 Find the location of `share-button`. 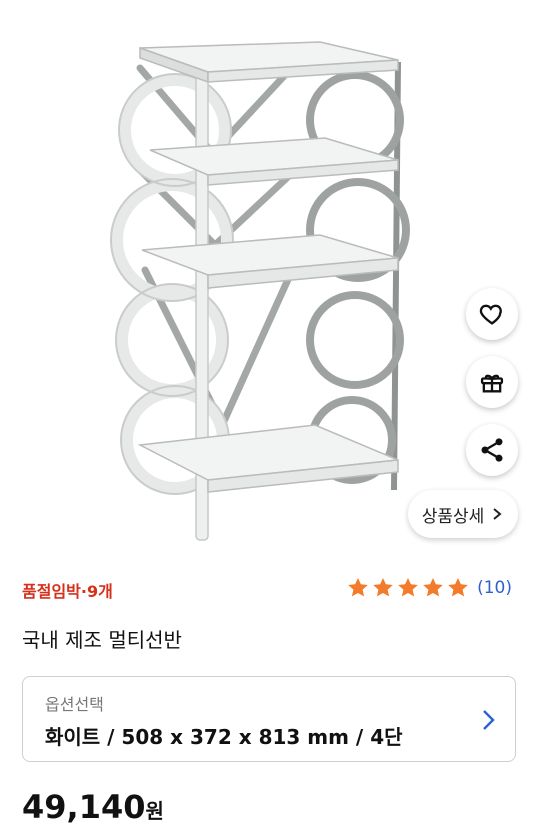

share-button is located at coordinates (492, 450).